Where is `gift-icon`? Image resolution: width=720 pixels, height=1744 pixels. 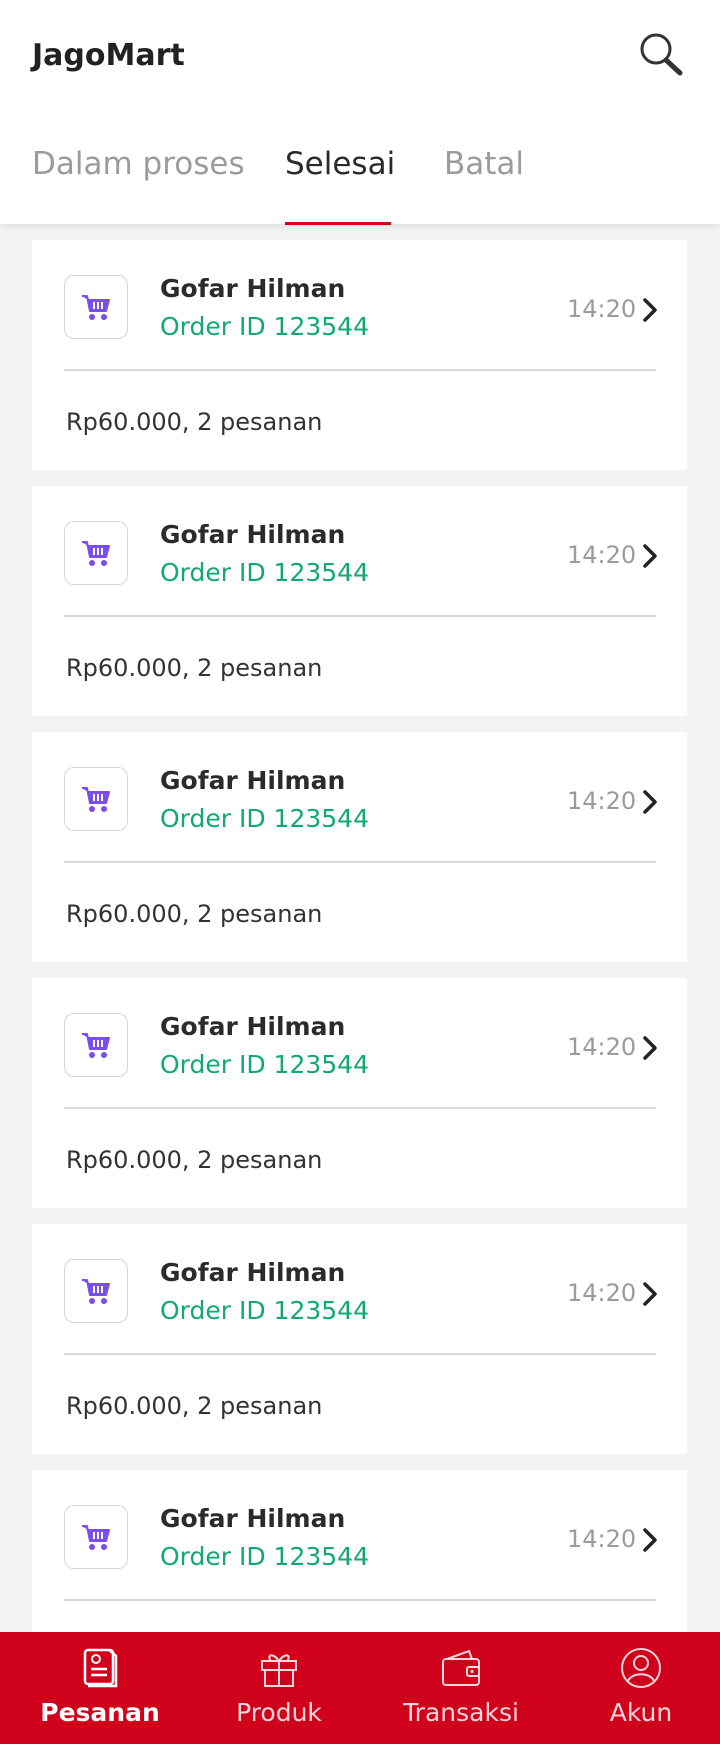 gift-icon is located at coordinates (279, 1670).